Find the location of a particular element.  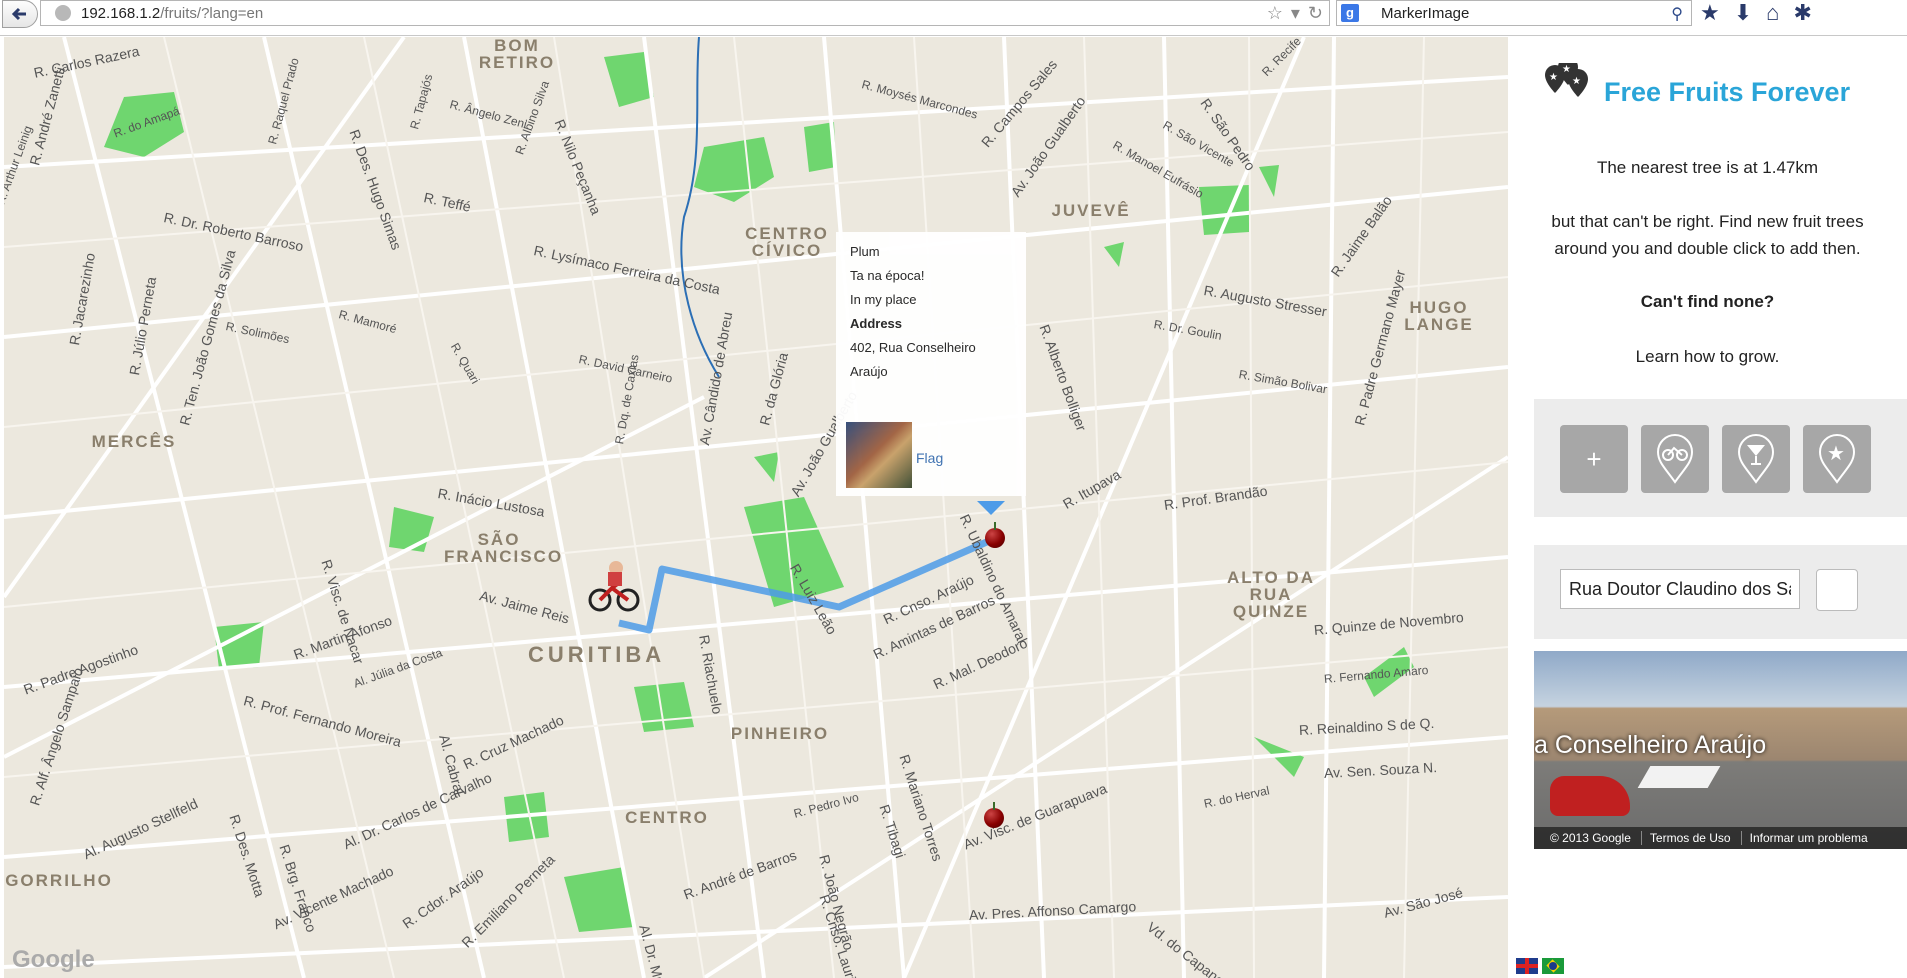

language-switcher is located at coordinates (1540, 966).